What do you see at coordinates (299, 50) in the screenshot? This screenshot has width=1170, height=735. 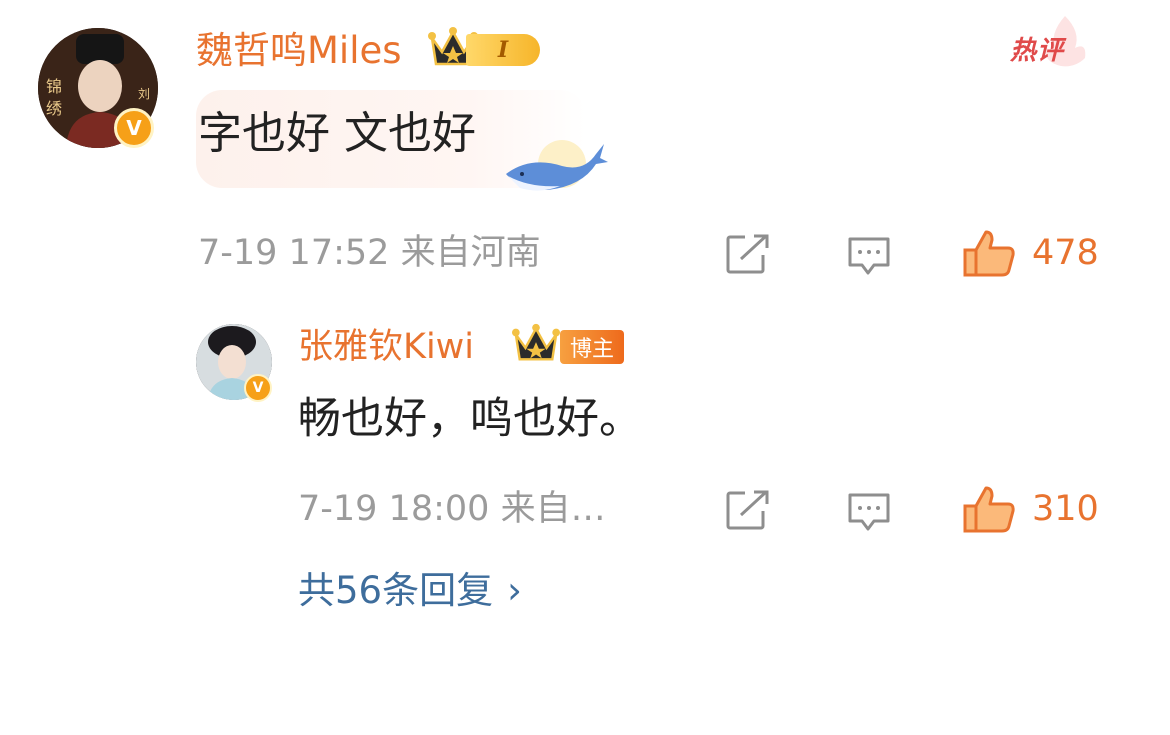 I see `comment-username: 魏哲鸣Miles` at bounding box center [299, 50].